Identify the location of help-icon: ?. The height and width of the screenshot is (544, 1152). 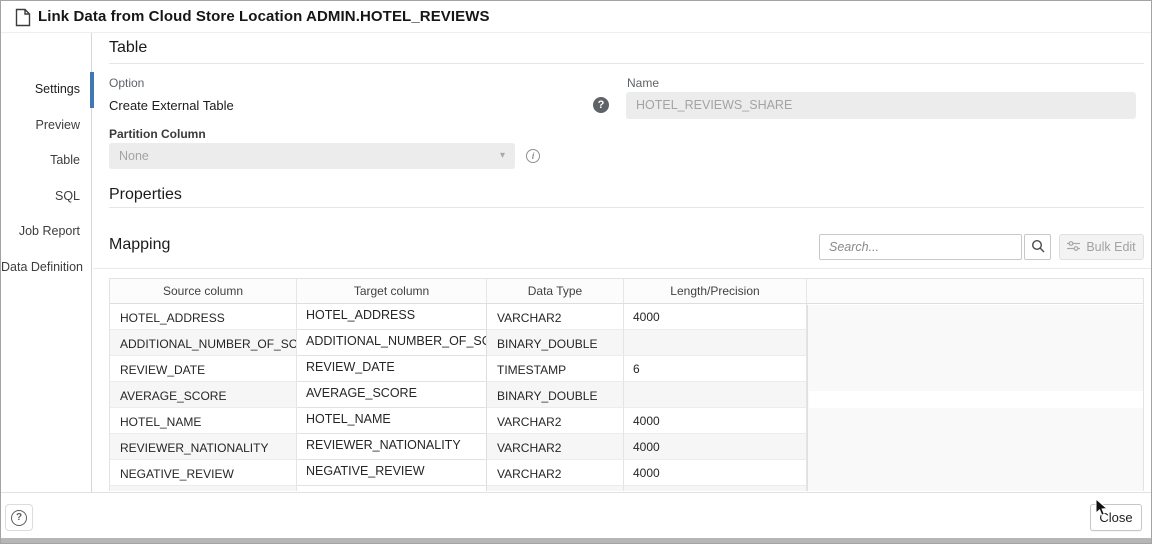
(19, 517).